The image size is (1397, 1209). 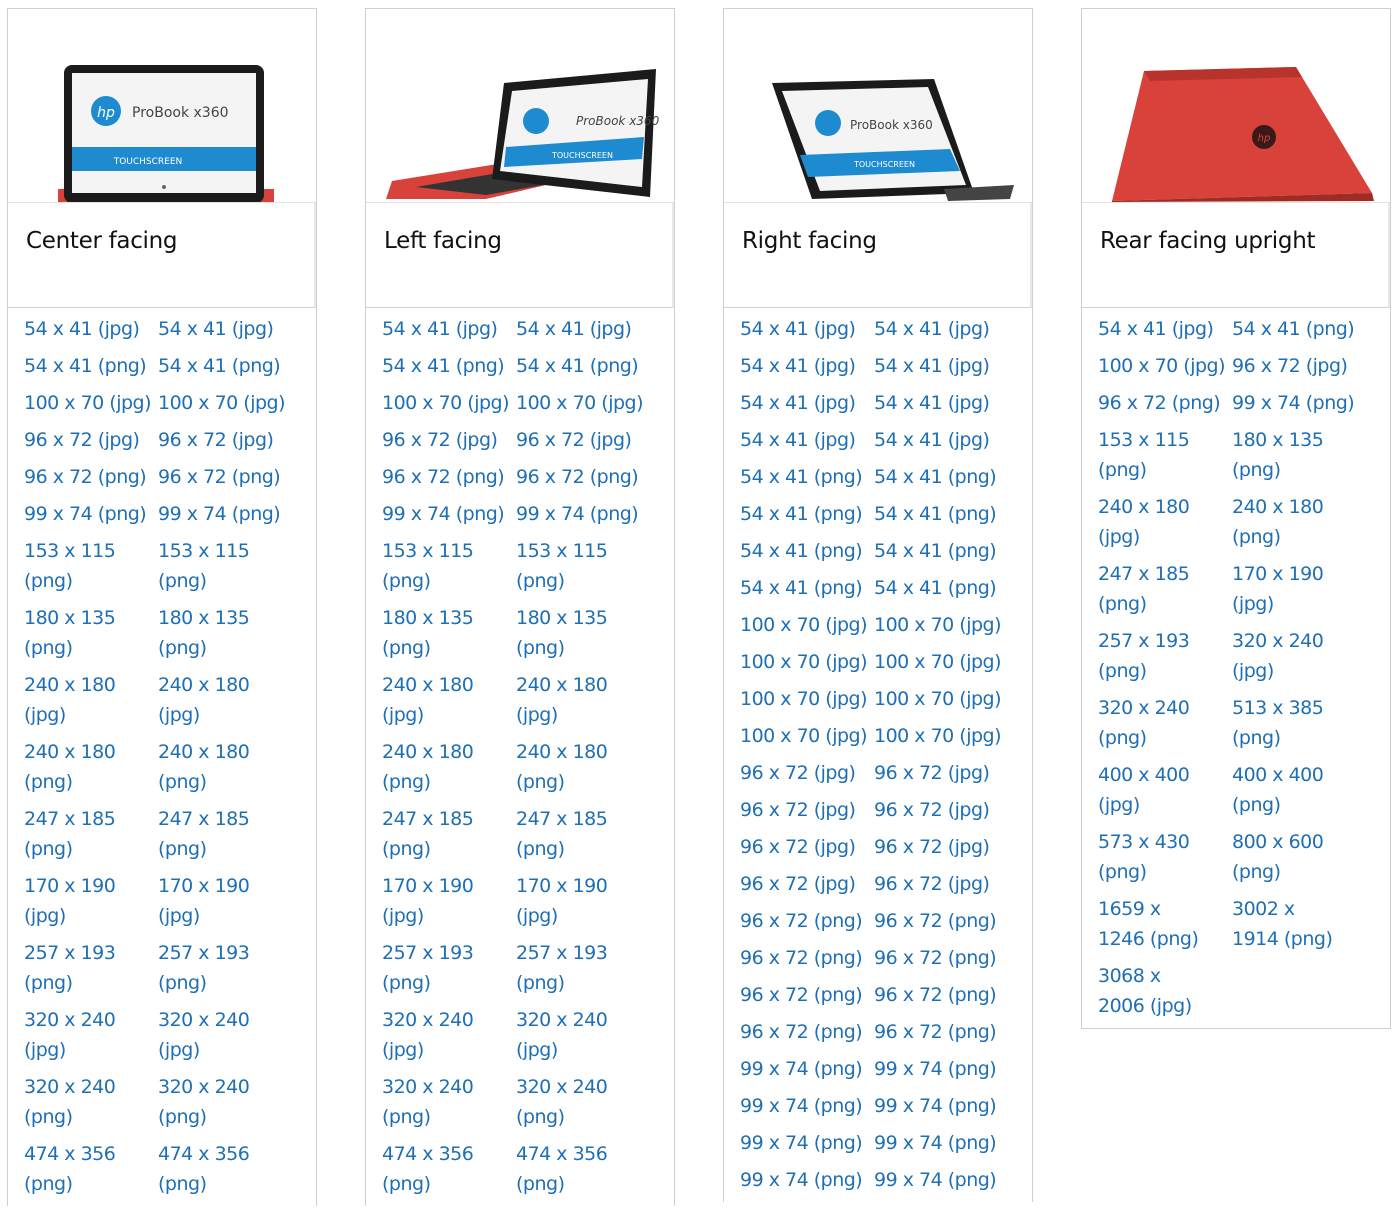 What do you see at coordinates (1299, 790) in the screenshot?
I see `image-download-link: 400 x 400 (png)` at bounding box center [1299, 790].